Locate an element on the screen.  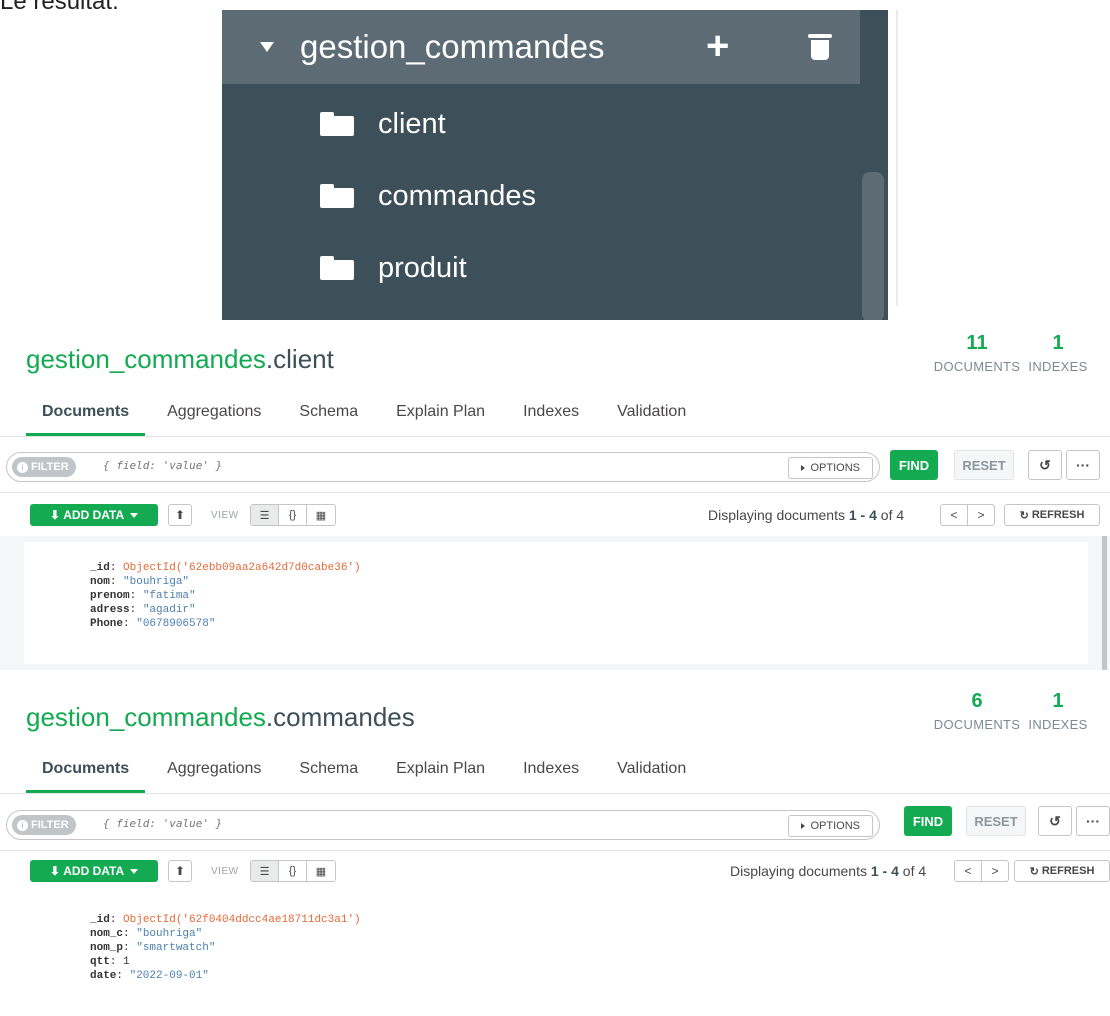
document-field: nom_c: "bouhriga" is located at coordinates (146, 934).